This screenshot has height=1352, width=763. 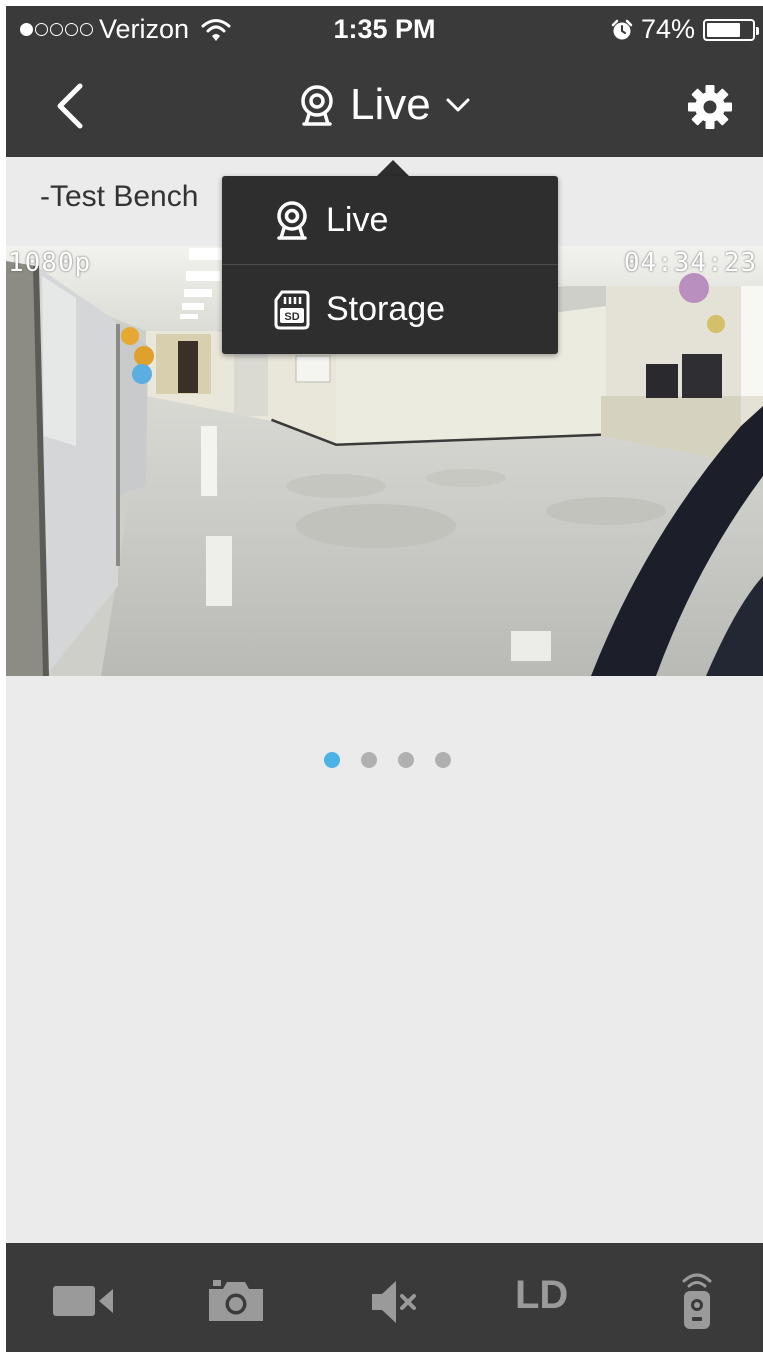 What do you see at coordinates (386, 309) in the screenshot?
I see `menu-item-label: Storage` at bounding box center [386, 309].